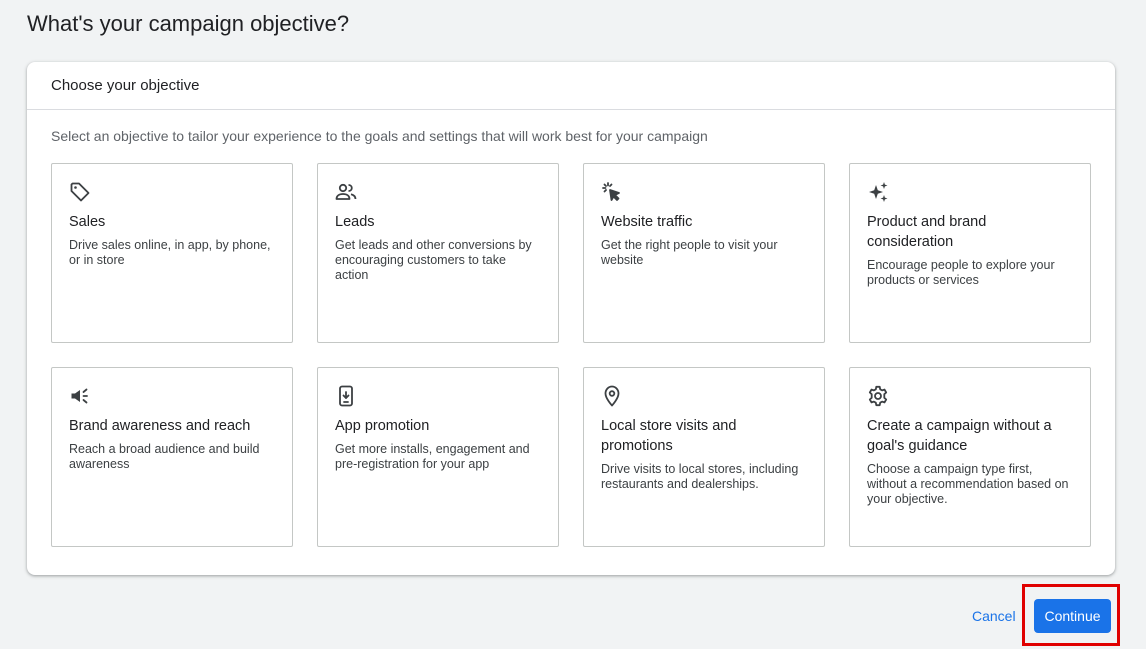 Image resolution: width=1146 pixels, height=649 pixels. I want to click on cursor-click-icon, so click(612, 192).